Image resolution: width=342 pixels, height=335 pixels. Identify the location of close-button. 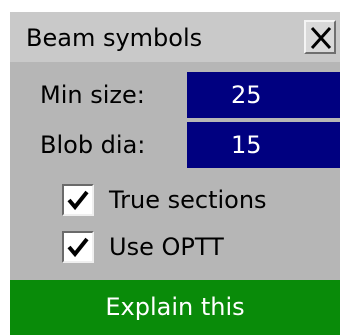
(320, 37).